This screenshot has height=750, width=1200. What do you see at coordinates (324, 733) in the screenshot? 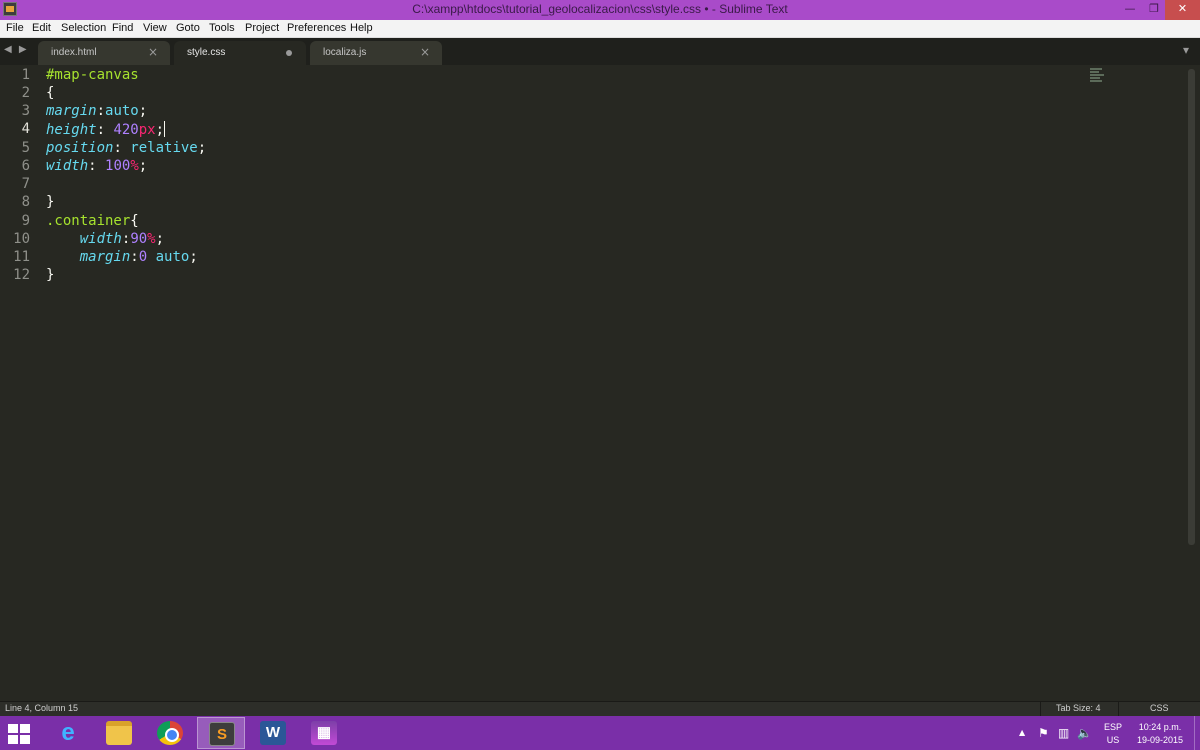
I see `winrar-icon: ▦` at bounding box center [324, 733].